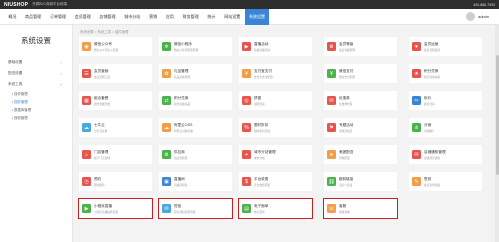  What do you see at coordinates (483, 16) in the screenshot?
I see `username: admin` at bounding box center [483, 16].